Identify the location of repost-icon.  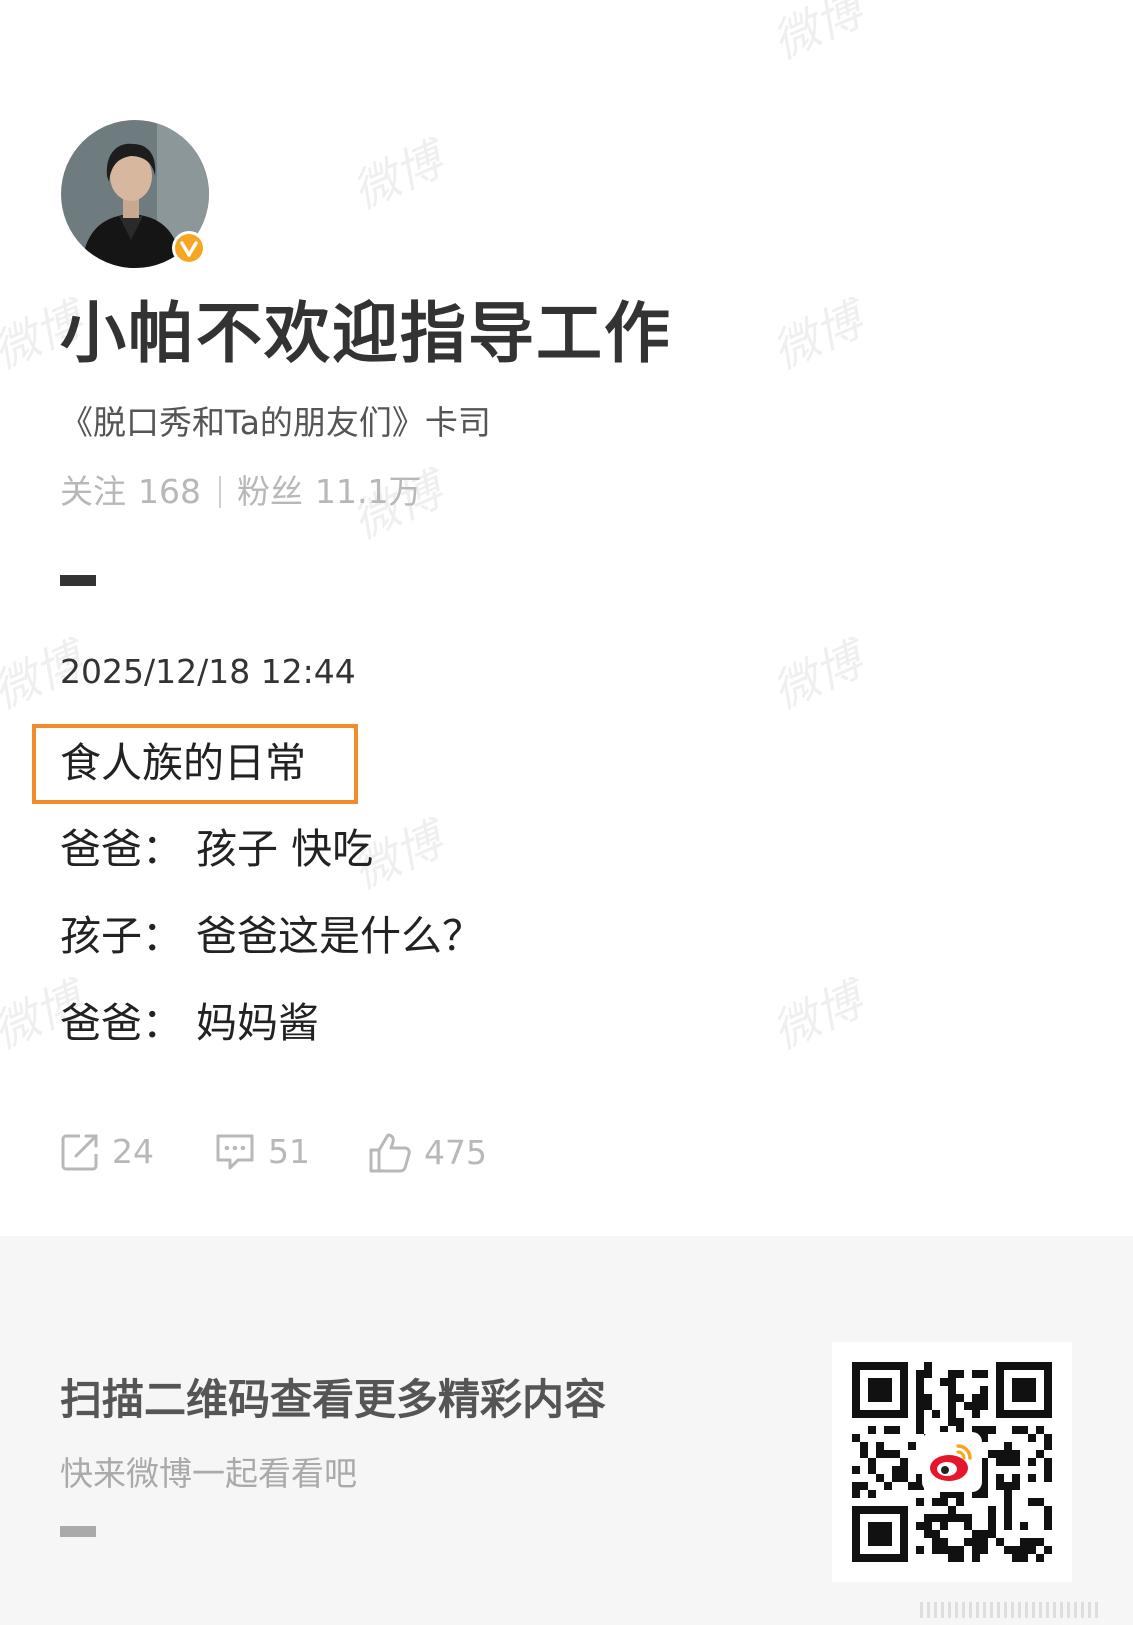
(79, 1152).